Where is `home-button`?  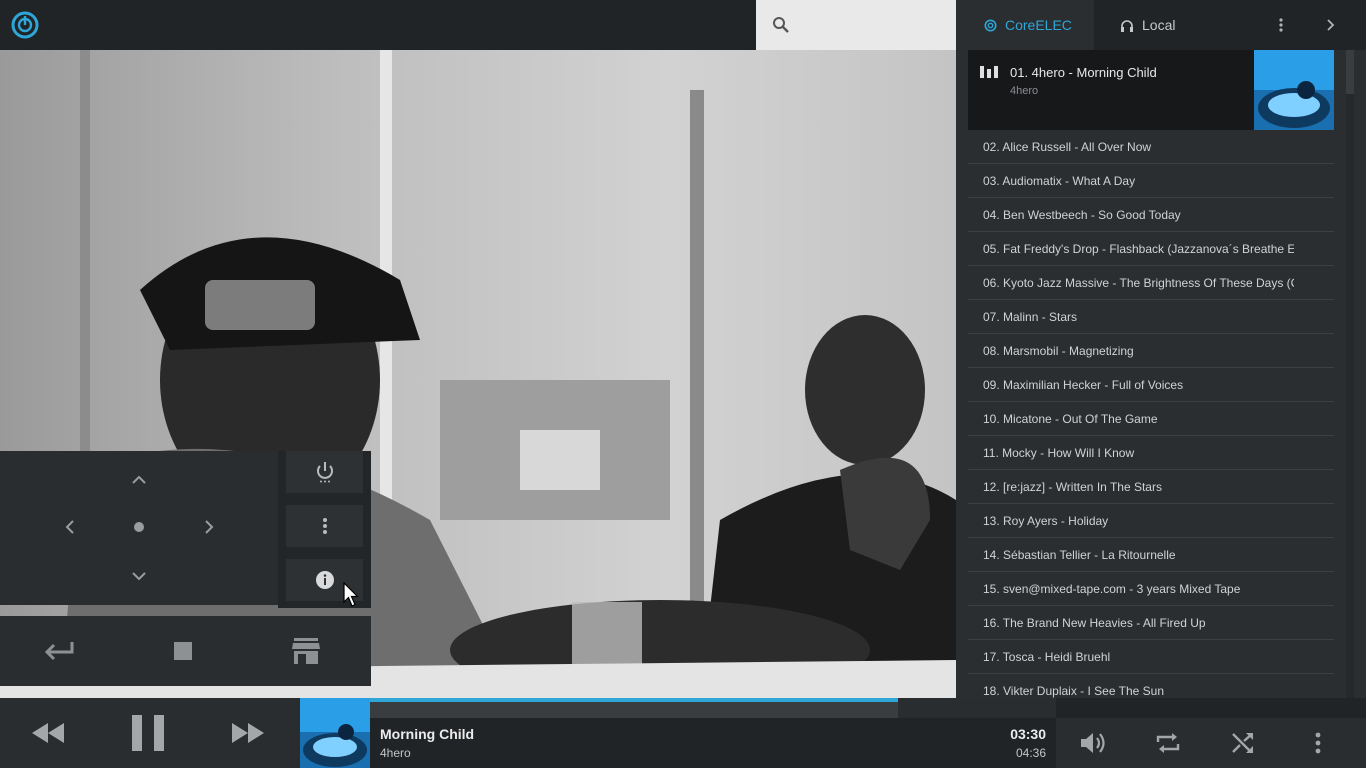
home-button is located at coordinates (306, 651).